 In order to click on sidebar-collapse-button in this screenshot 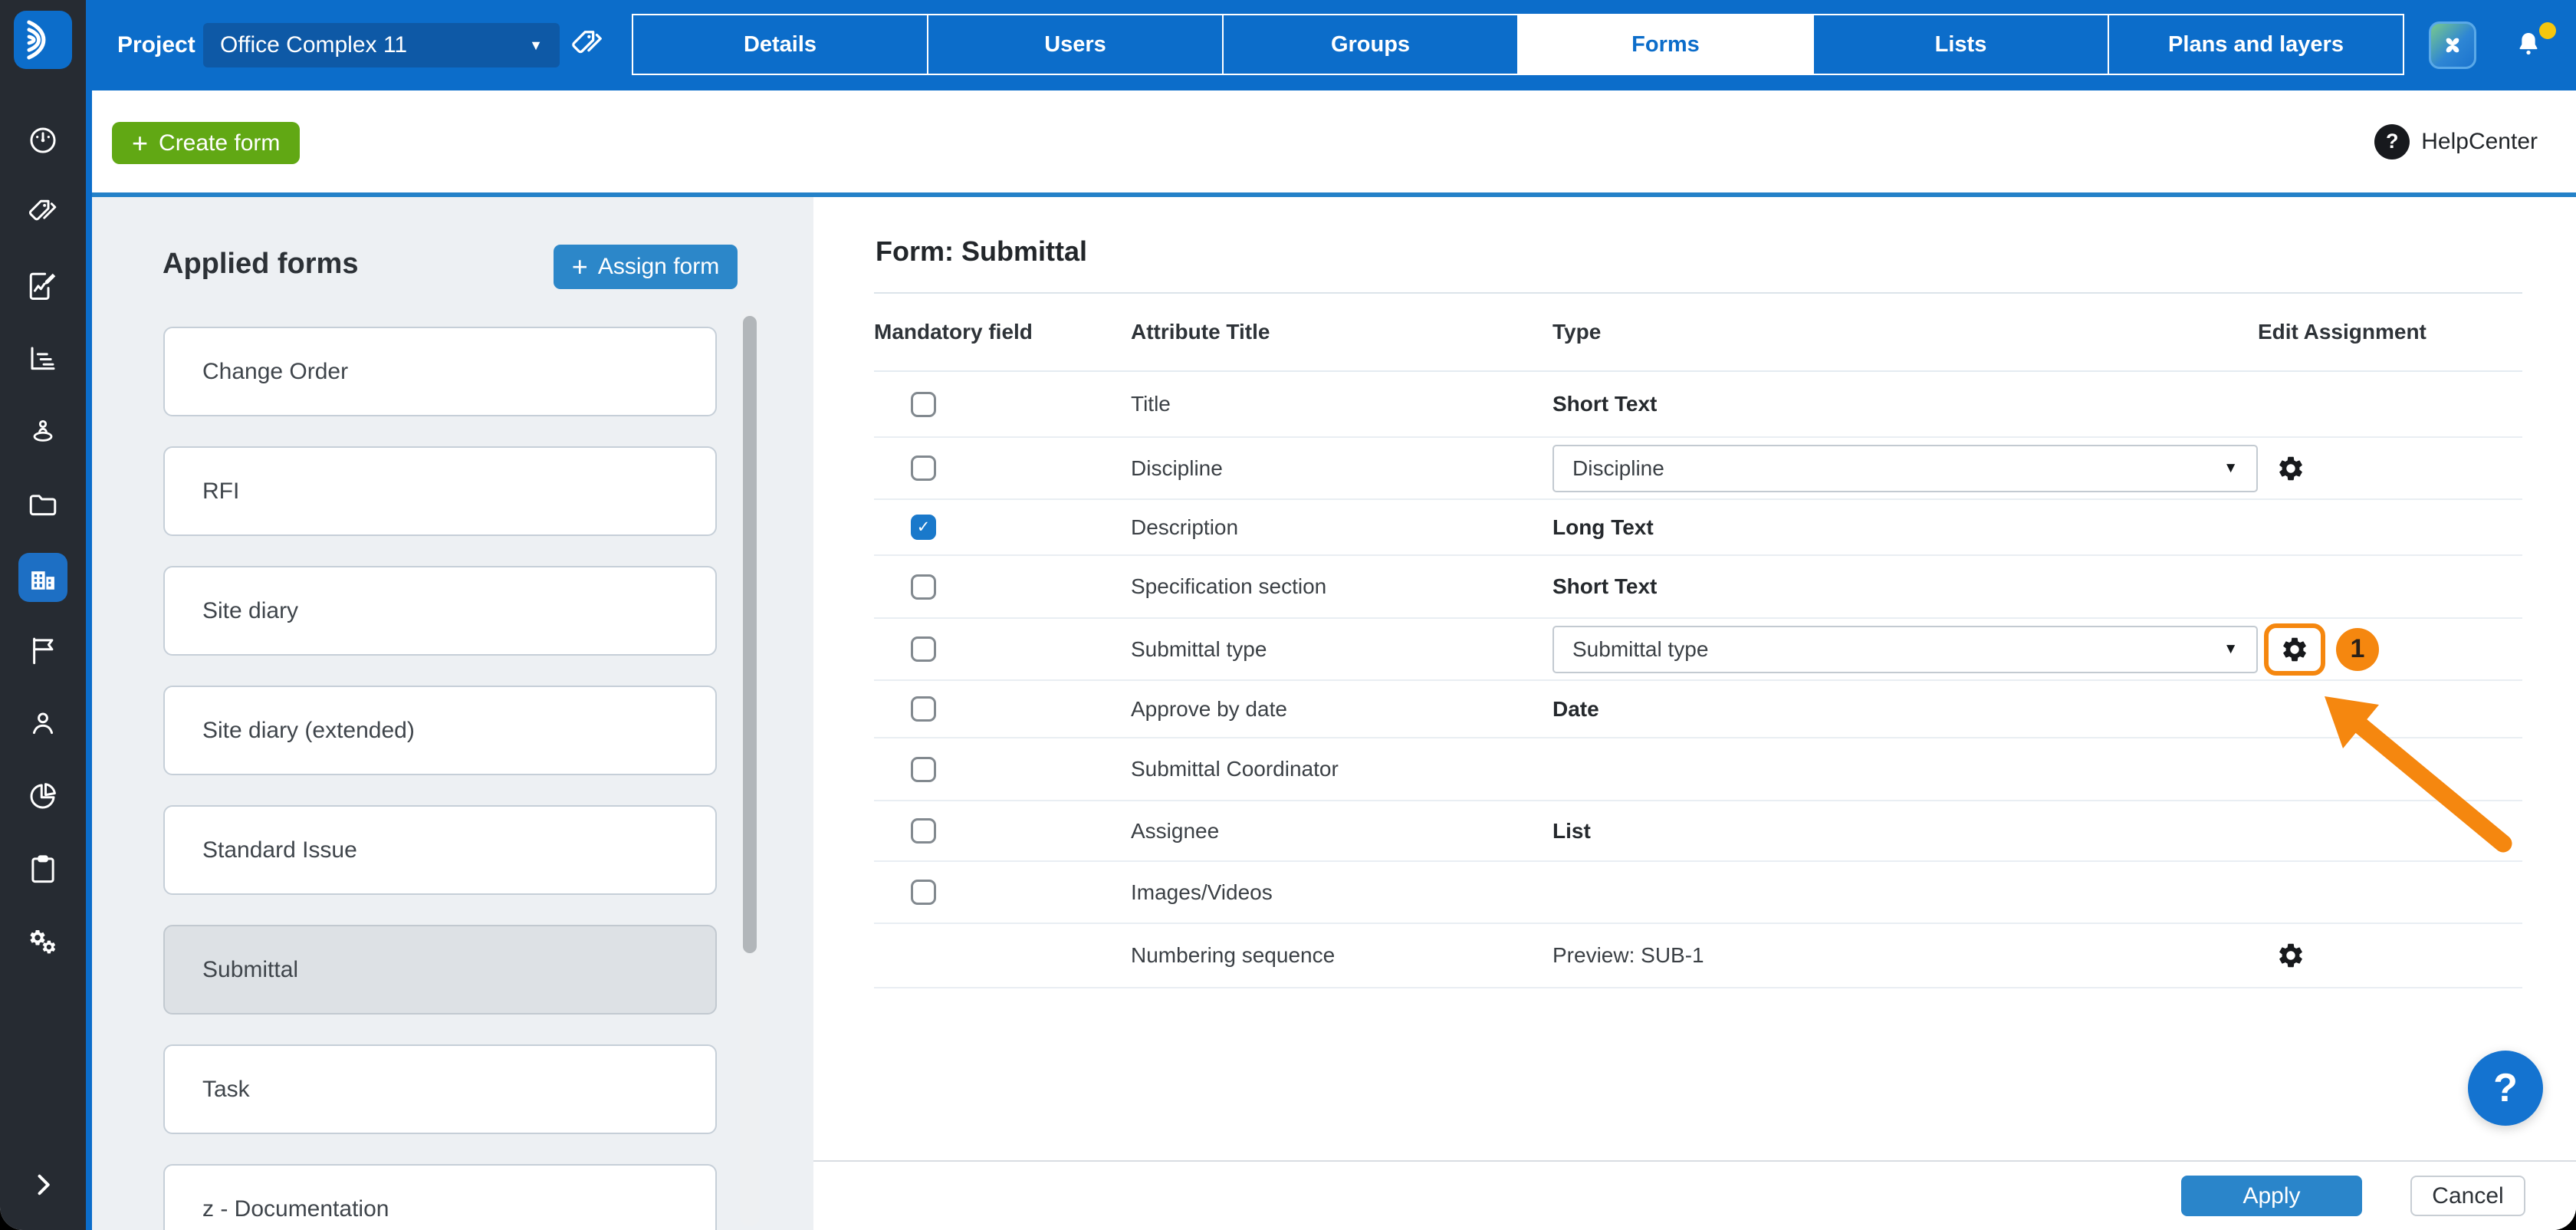, I will do `click(43, 1185)`.